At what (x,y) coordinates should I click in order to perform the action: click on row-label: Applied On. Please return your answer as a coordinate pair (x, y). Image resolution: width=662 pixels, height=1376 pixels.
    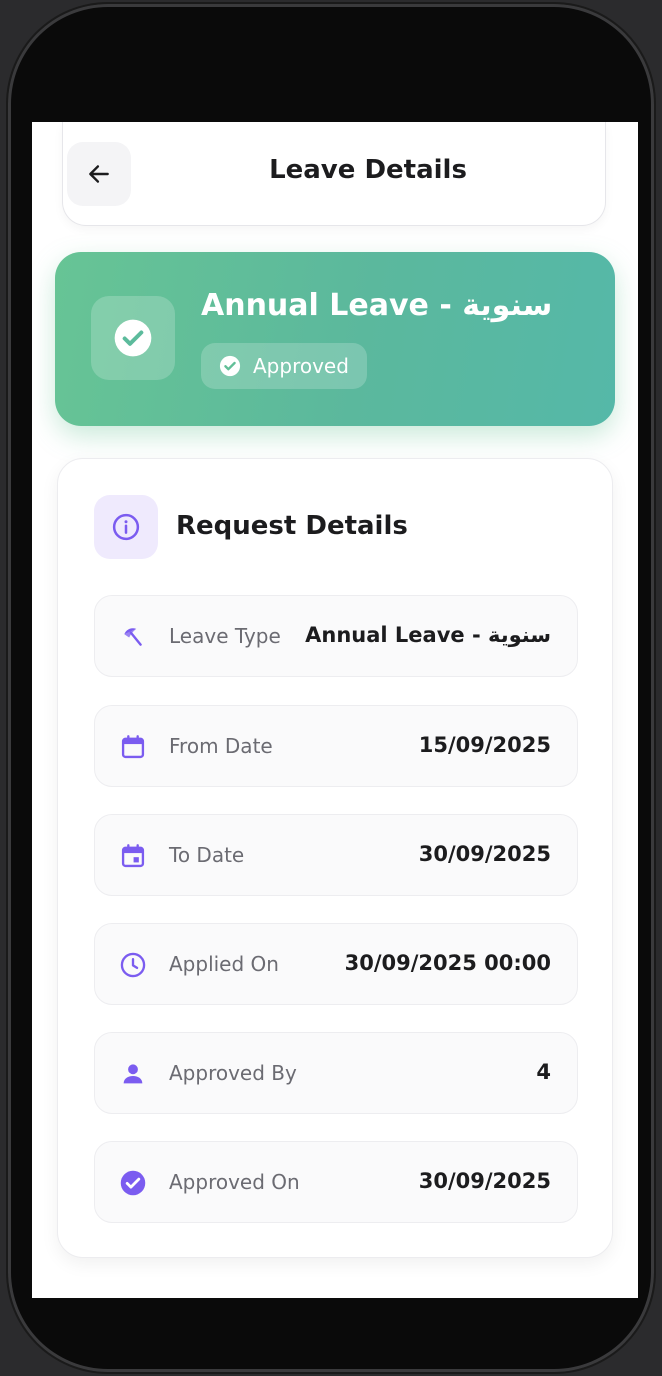
    Looking at the image, I should click on (224, 964).